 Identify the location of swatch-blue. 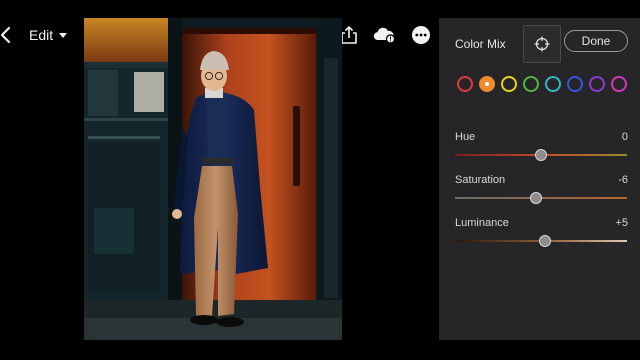
(575, 84).